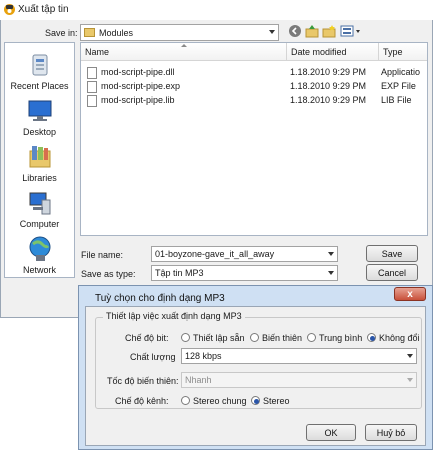 The image size is (433, 450). Describe the element at coordinates (116, 33) in the screenshot. I see `save-in-value: Modules` at that location.